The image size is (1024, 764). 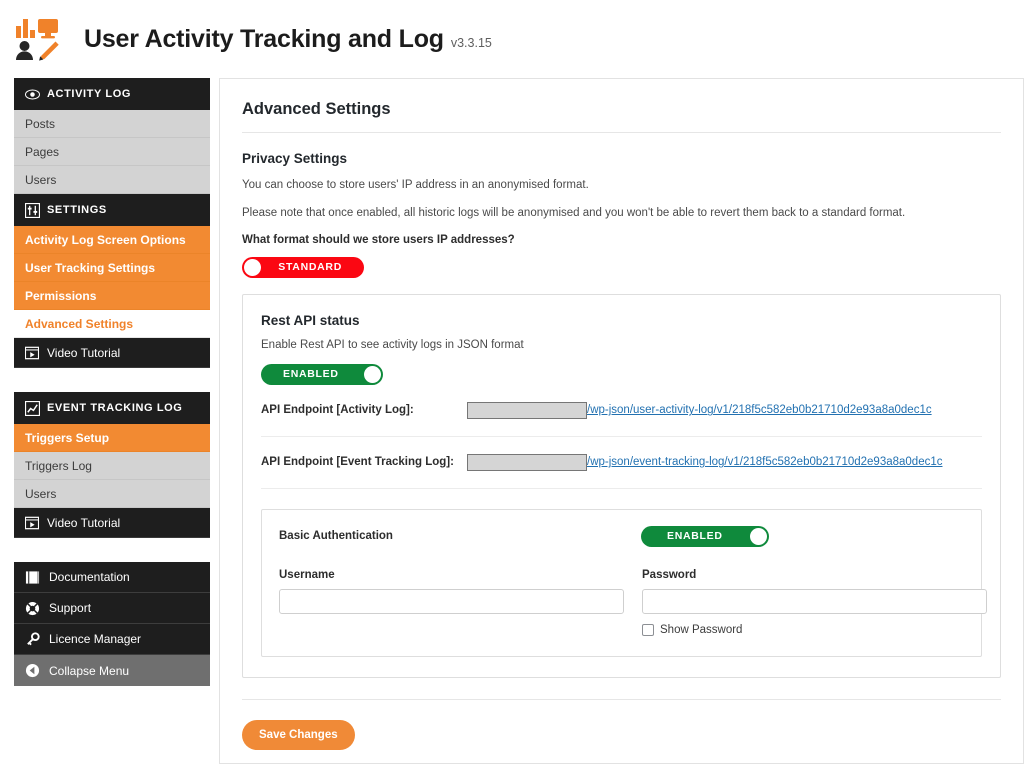 What do you see at coordinates (32, 577) in the screenshot?
I see `book-icon` at bounding box center [32, 577].